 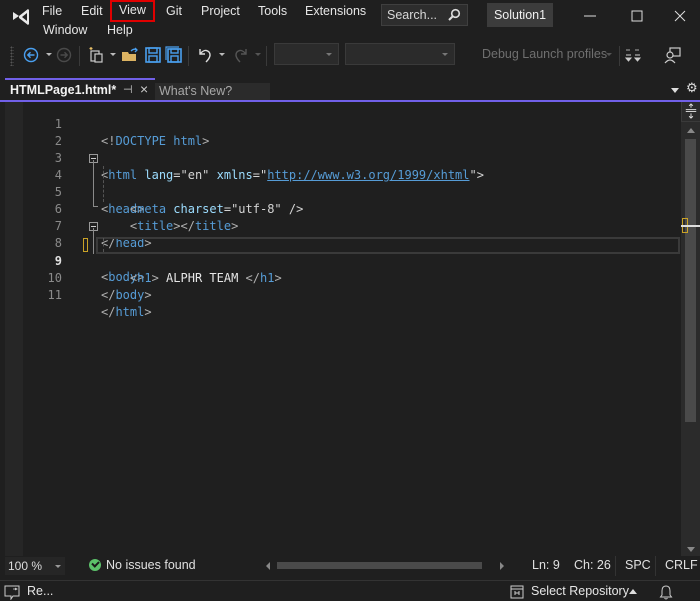 I want to click on char-indicator: Ch: 26, so click(x=592, y=565).